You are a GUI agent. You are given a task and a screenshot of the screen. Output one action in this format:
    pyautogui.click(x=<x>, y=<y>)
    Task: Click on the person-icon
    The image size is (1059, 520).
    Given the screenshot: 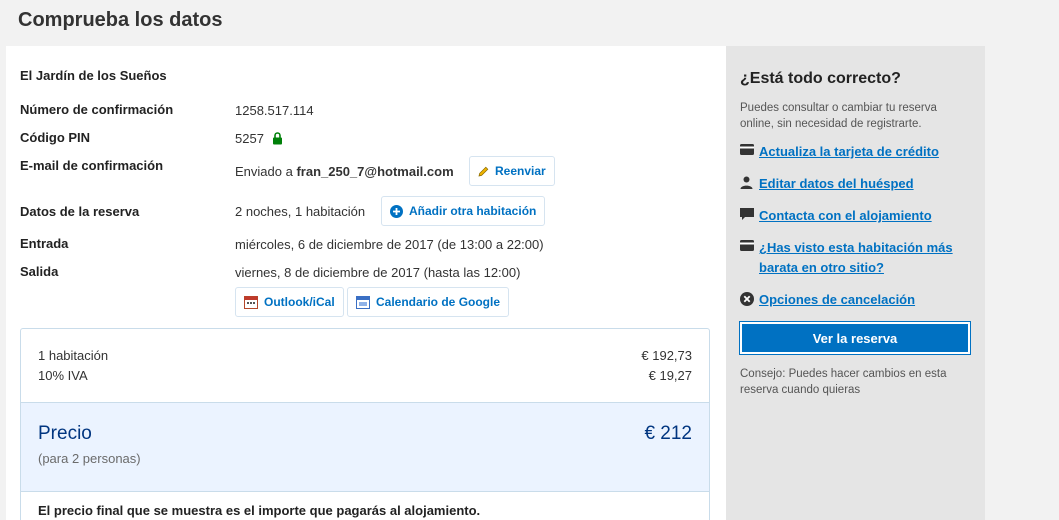 What is the action you would take?
    pyautogui.click(x=747, y=182)
    